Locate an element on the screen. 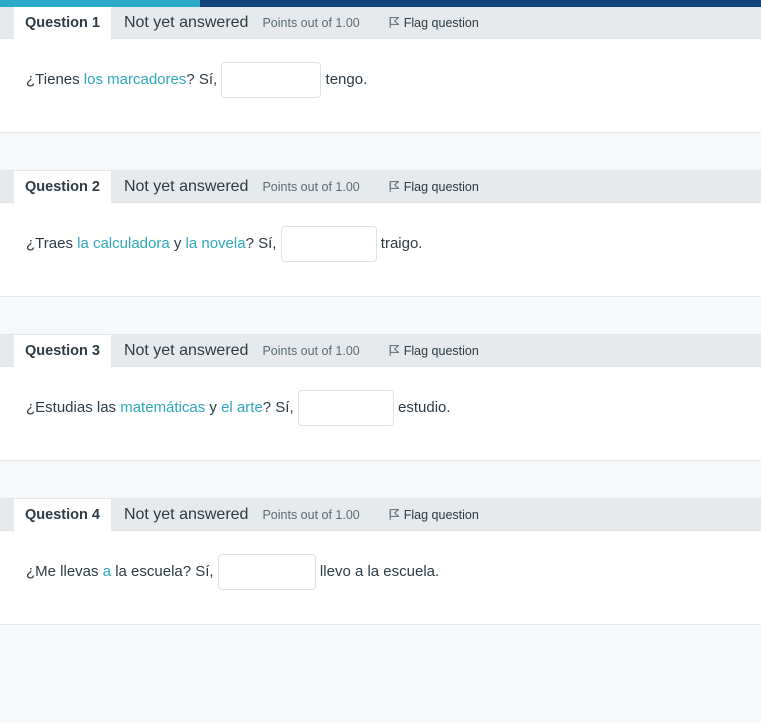 The image size is (761, 723). question-text-segment: traigo. is located at coordinates (399, 243).